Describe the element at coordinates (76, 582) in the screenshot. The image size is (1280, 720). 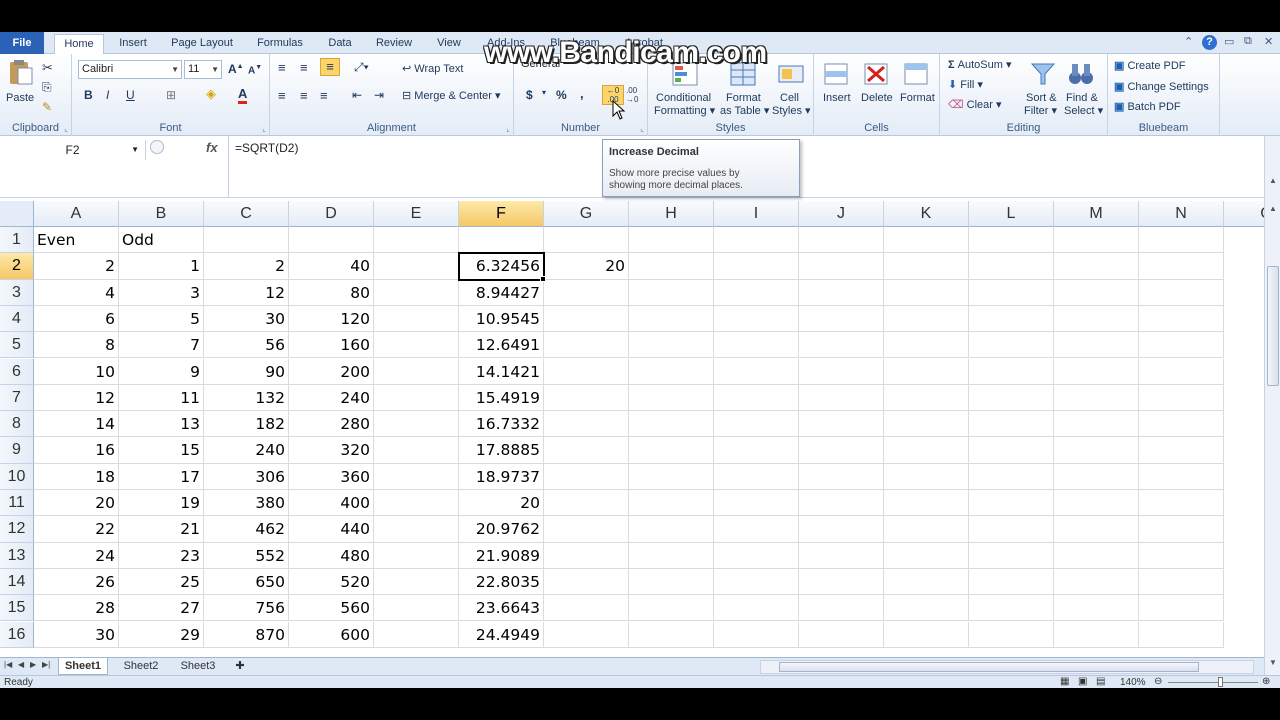
I see `cell: 26` at that location.